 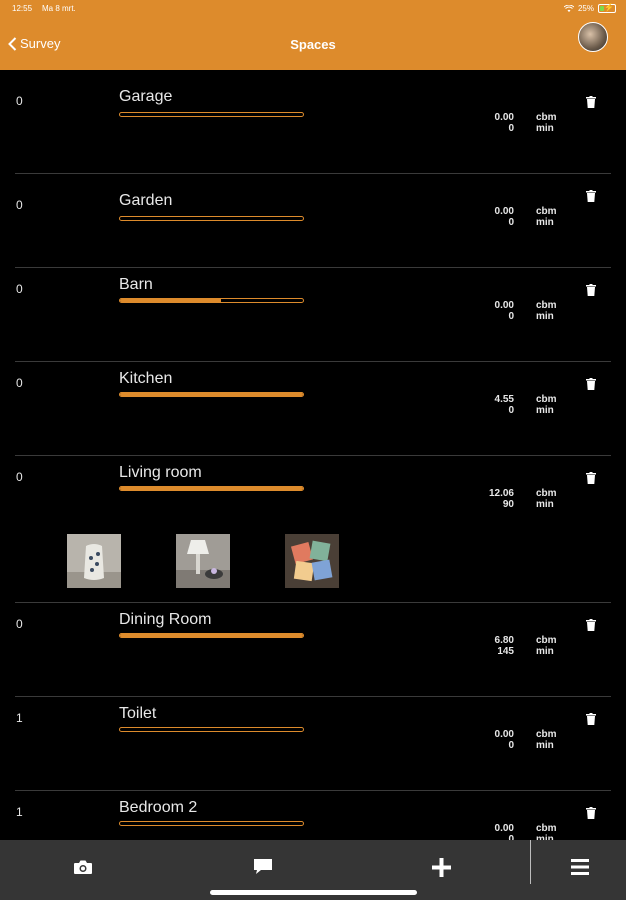 I want to click on bottom-toolbar, so click(x=313, y=870).